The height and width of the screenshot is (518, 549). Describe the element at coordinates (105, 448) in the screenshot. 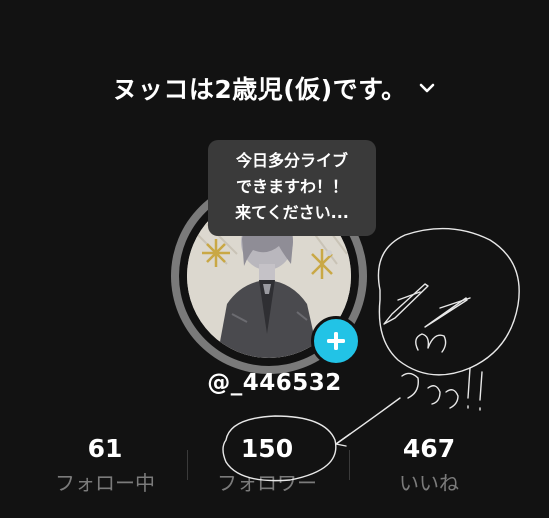

I see `following-count: 61` at that location.